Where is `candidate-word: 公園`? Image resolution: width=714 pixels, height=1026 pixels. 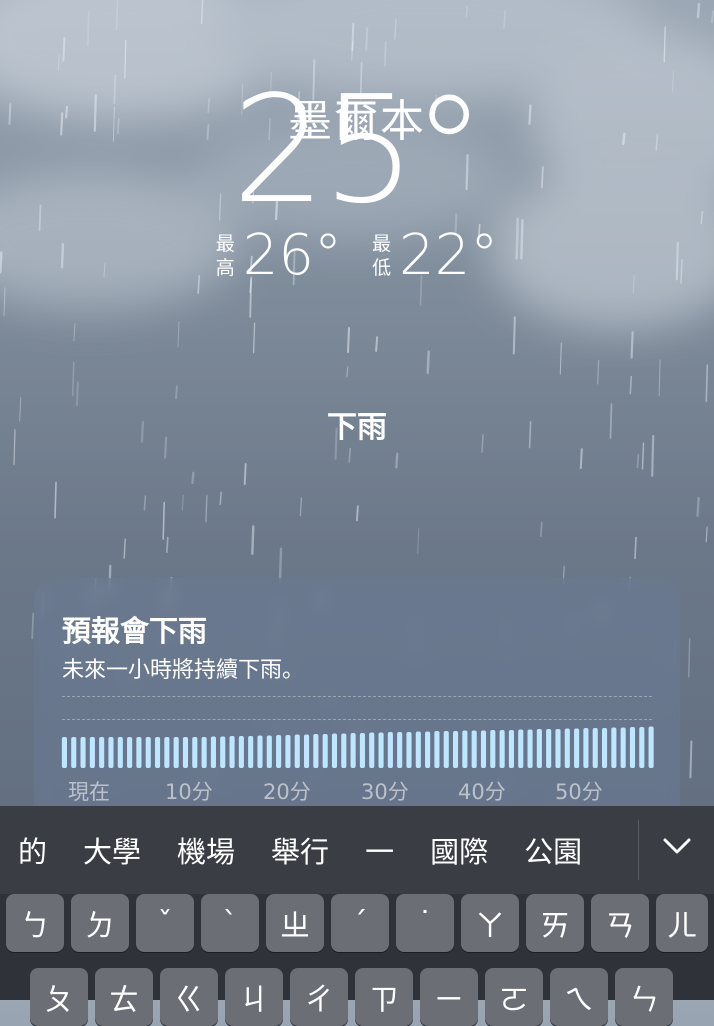
candidate-word: 公園 is located at coordinates (553, 850).